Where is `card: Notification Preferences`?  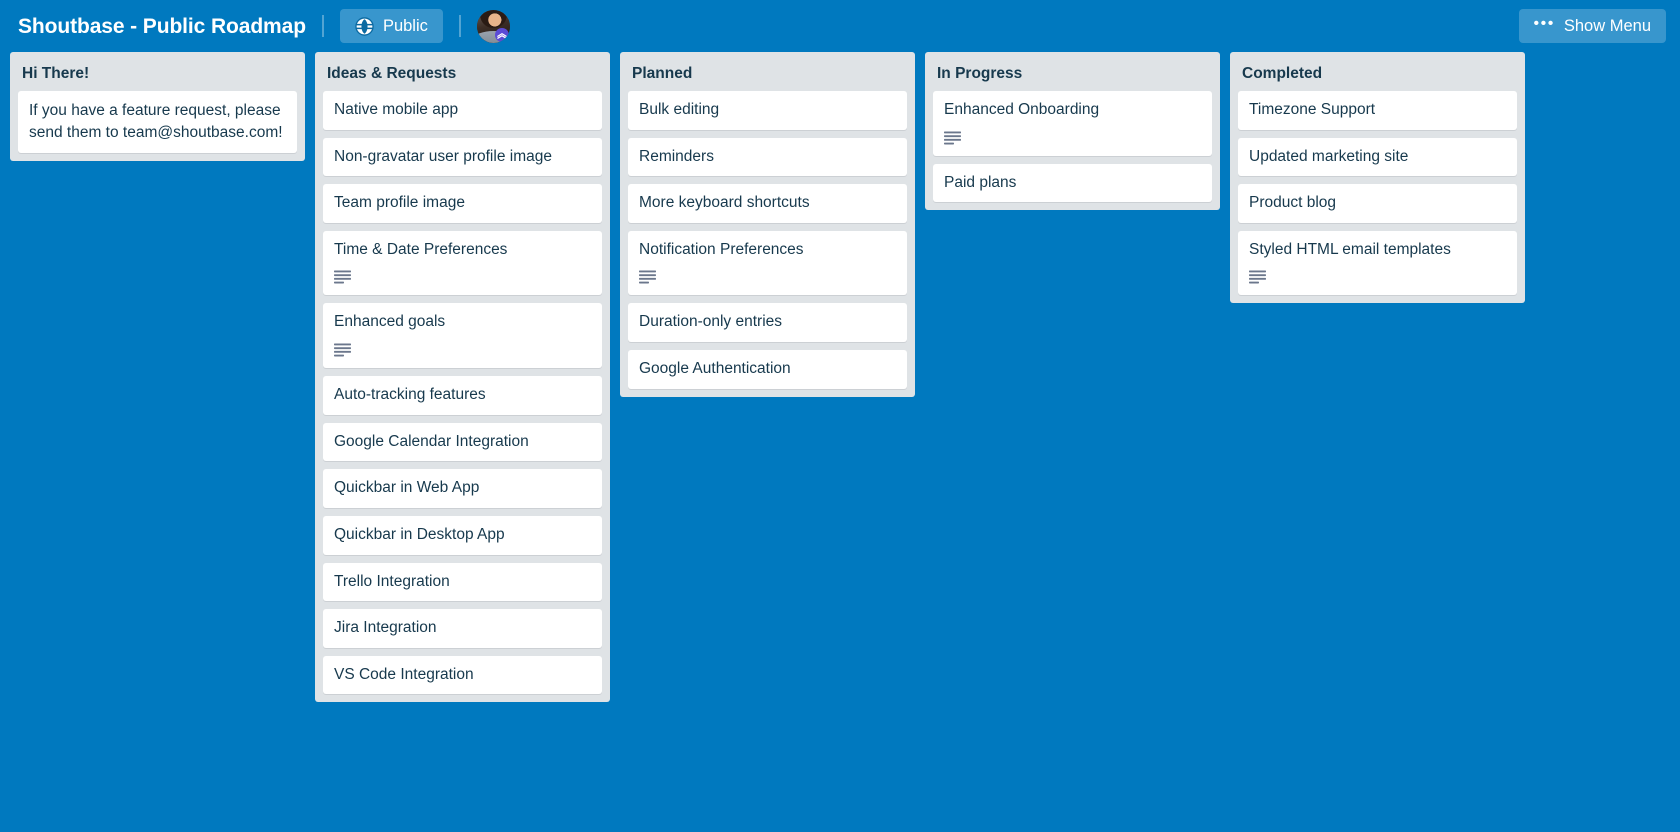
card: Notification Preferences is located at coordinates (767, 263).